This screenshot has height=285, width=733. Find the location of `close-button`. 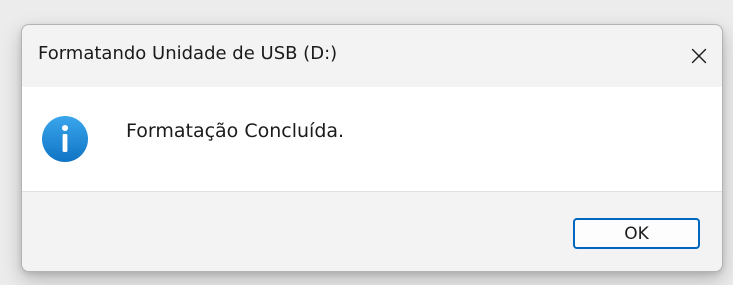

close-button is located at coordinates (699, 56).